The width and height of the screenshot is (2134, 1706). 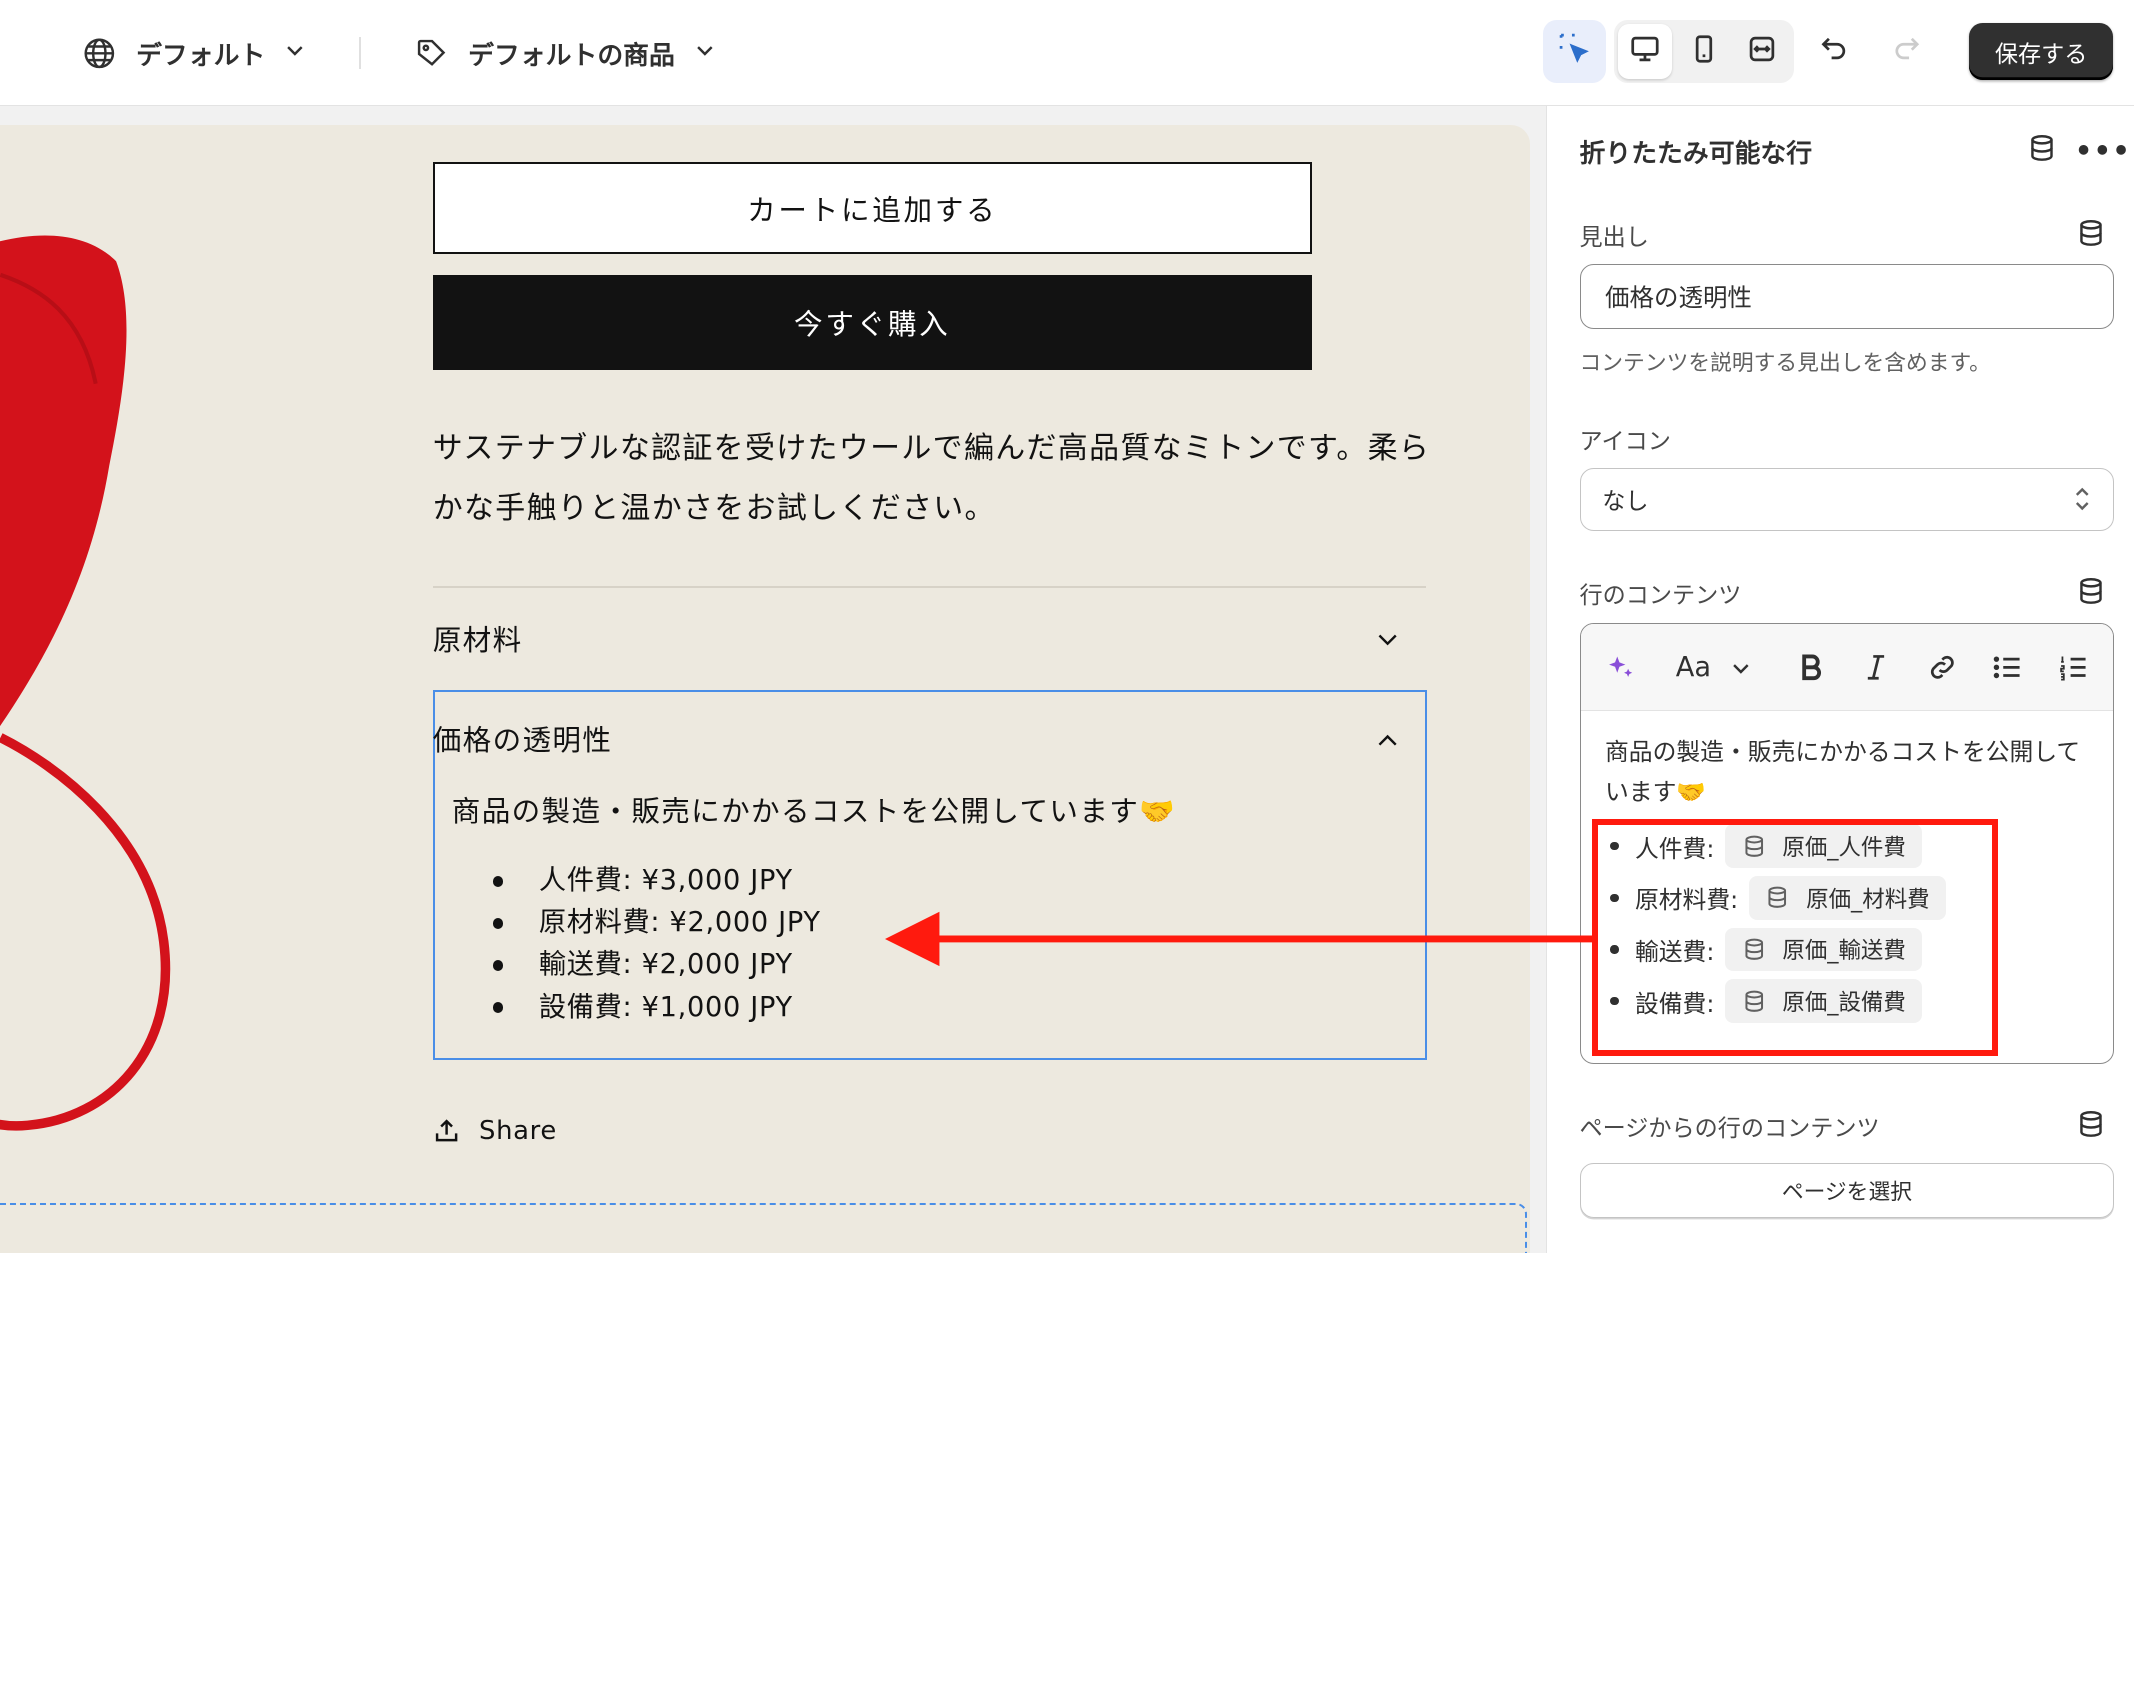 What do you see at coordinates (1811, 668) in the screenshot?
I see `bold-icon` at bounding box center [1811, 668].